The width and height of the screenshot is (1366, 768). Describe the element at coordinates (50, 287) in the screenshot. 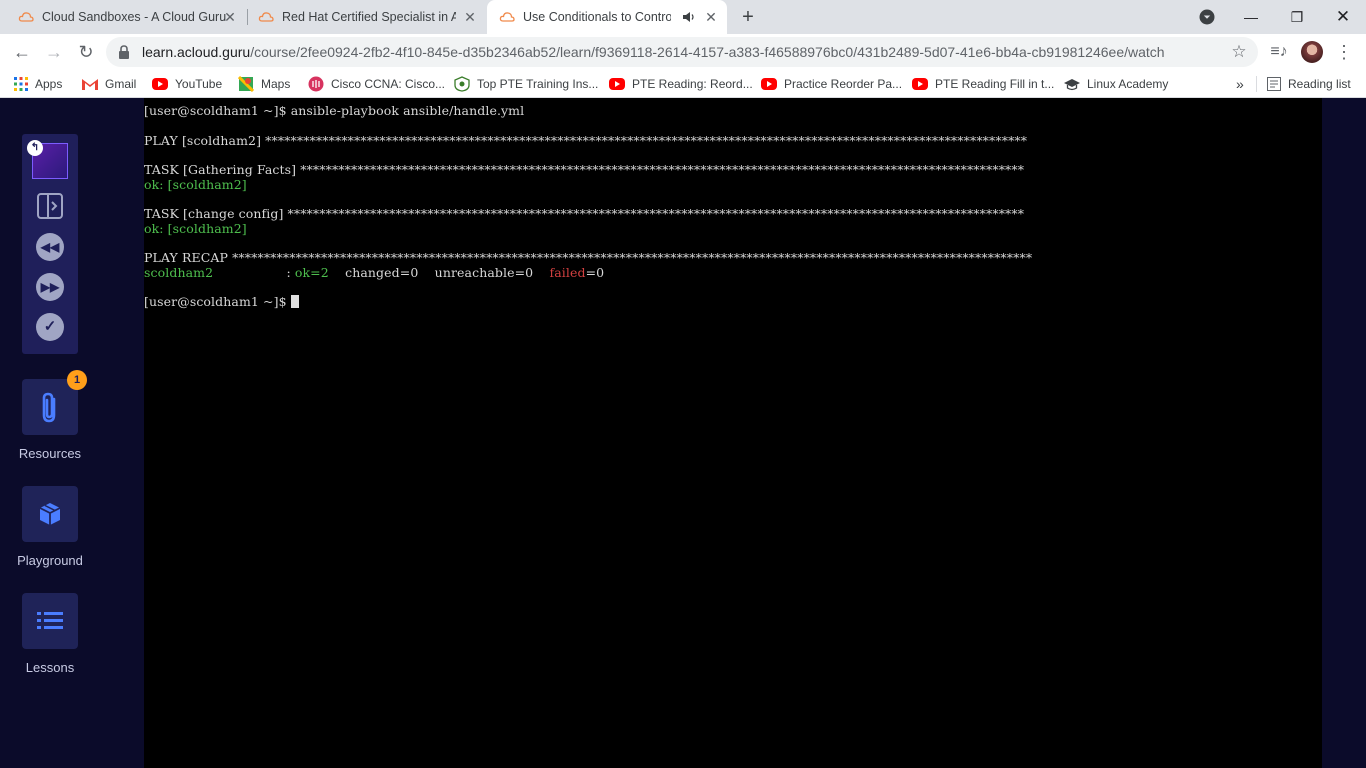

I see `fast-forward-icon: ▶▶` at that location.